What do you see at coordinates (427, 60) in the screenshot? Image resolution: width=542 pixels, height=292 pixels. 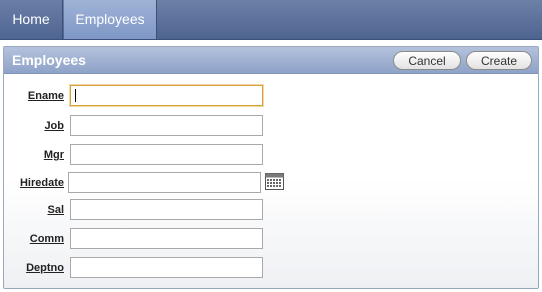 I see `cancel-button: Cancel` at bounding box center [427, 60].